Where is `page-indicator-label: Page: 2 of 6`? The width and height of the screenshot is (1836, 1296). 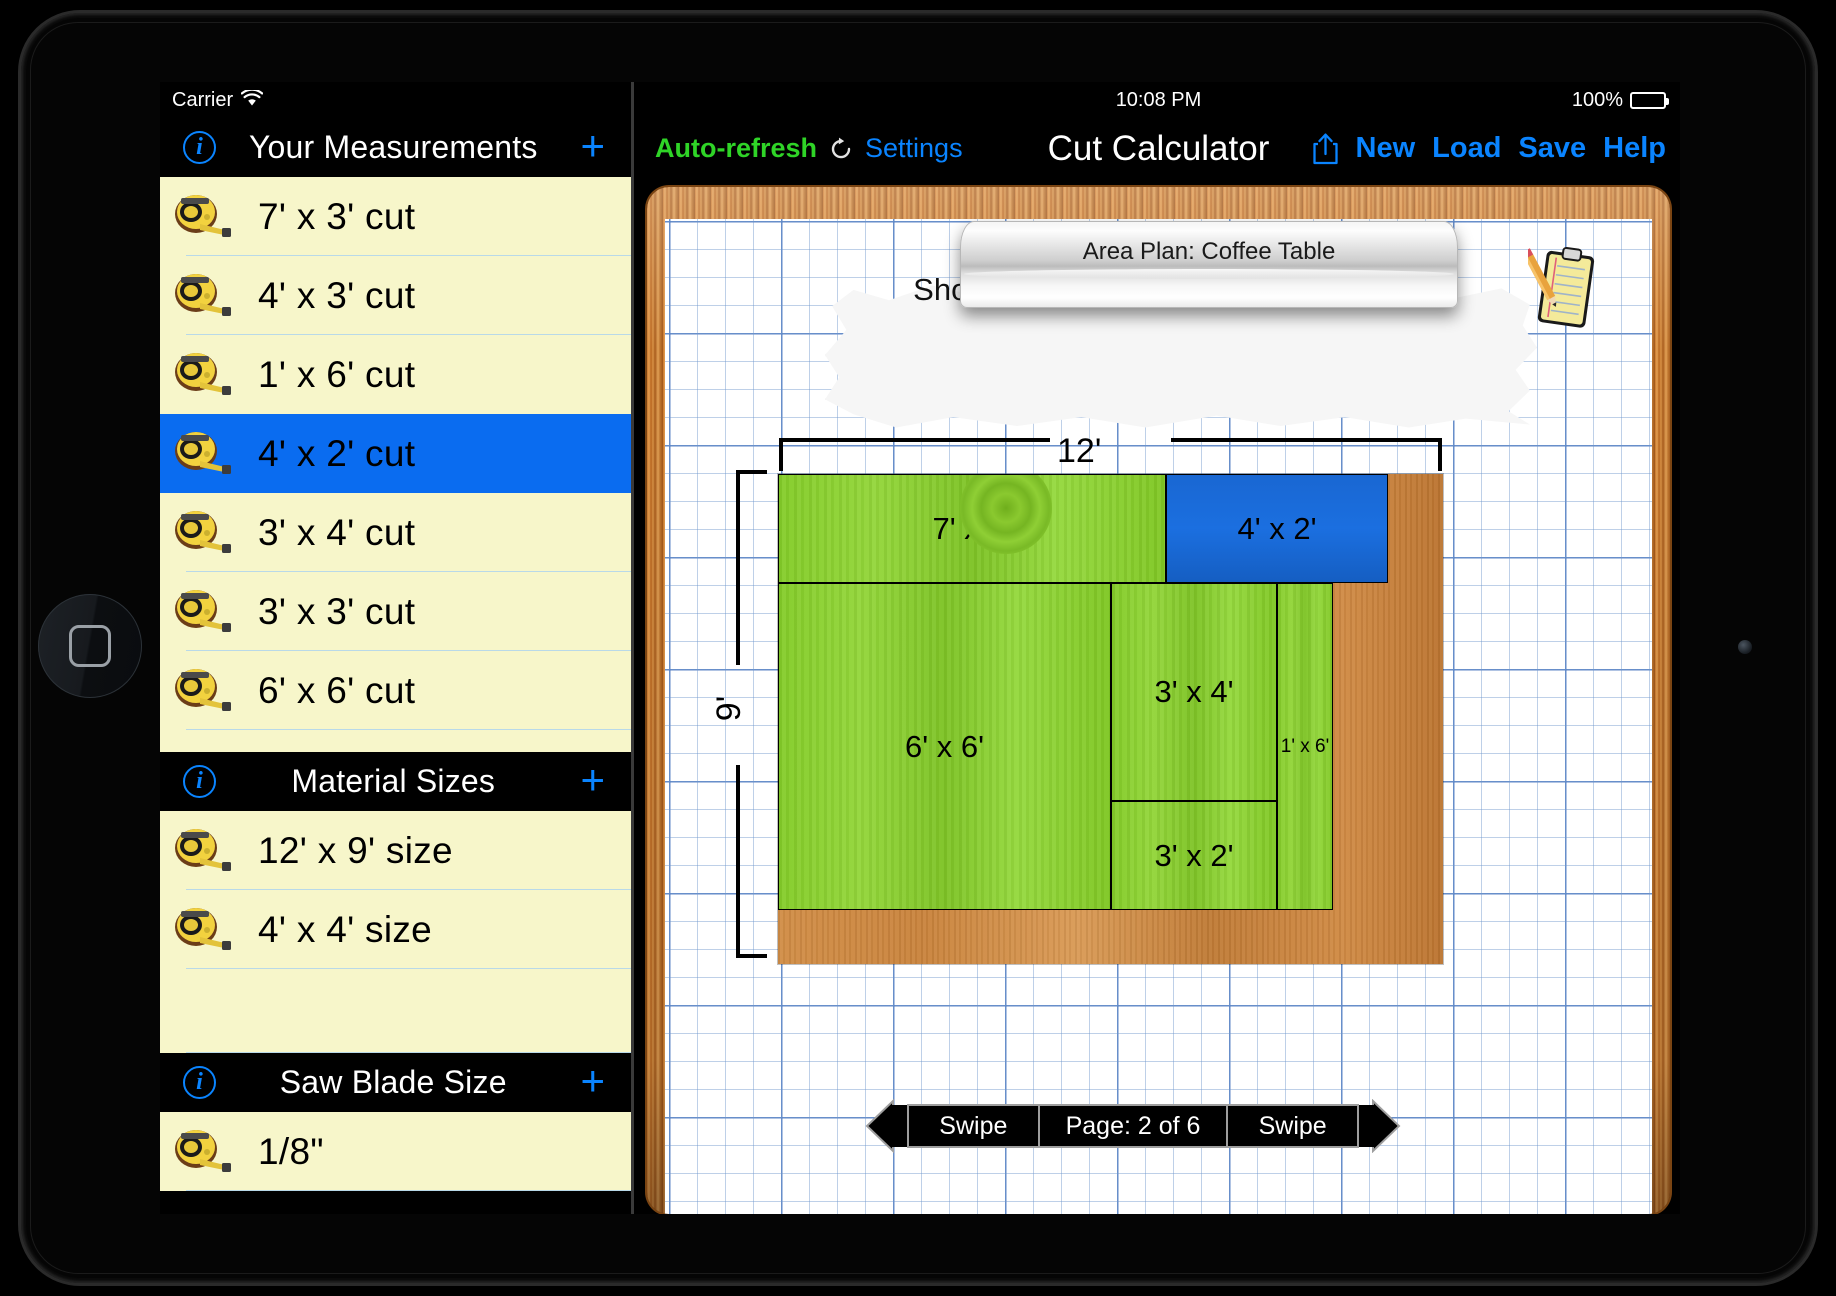
page-indicator-label: Page: 2 of 6 is located at coordinates (1133, 1126).